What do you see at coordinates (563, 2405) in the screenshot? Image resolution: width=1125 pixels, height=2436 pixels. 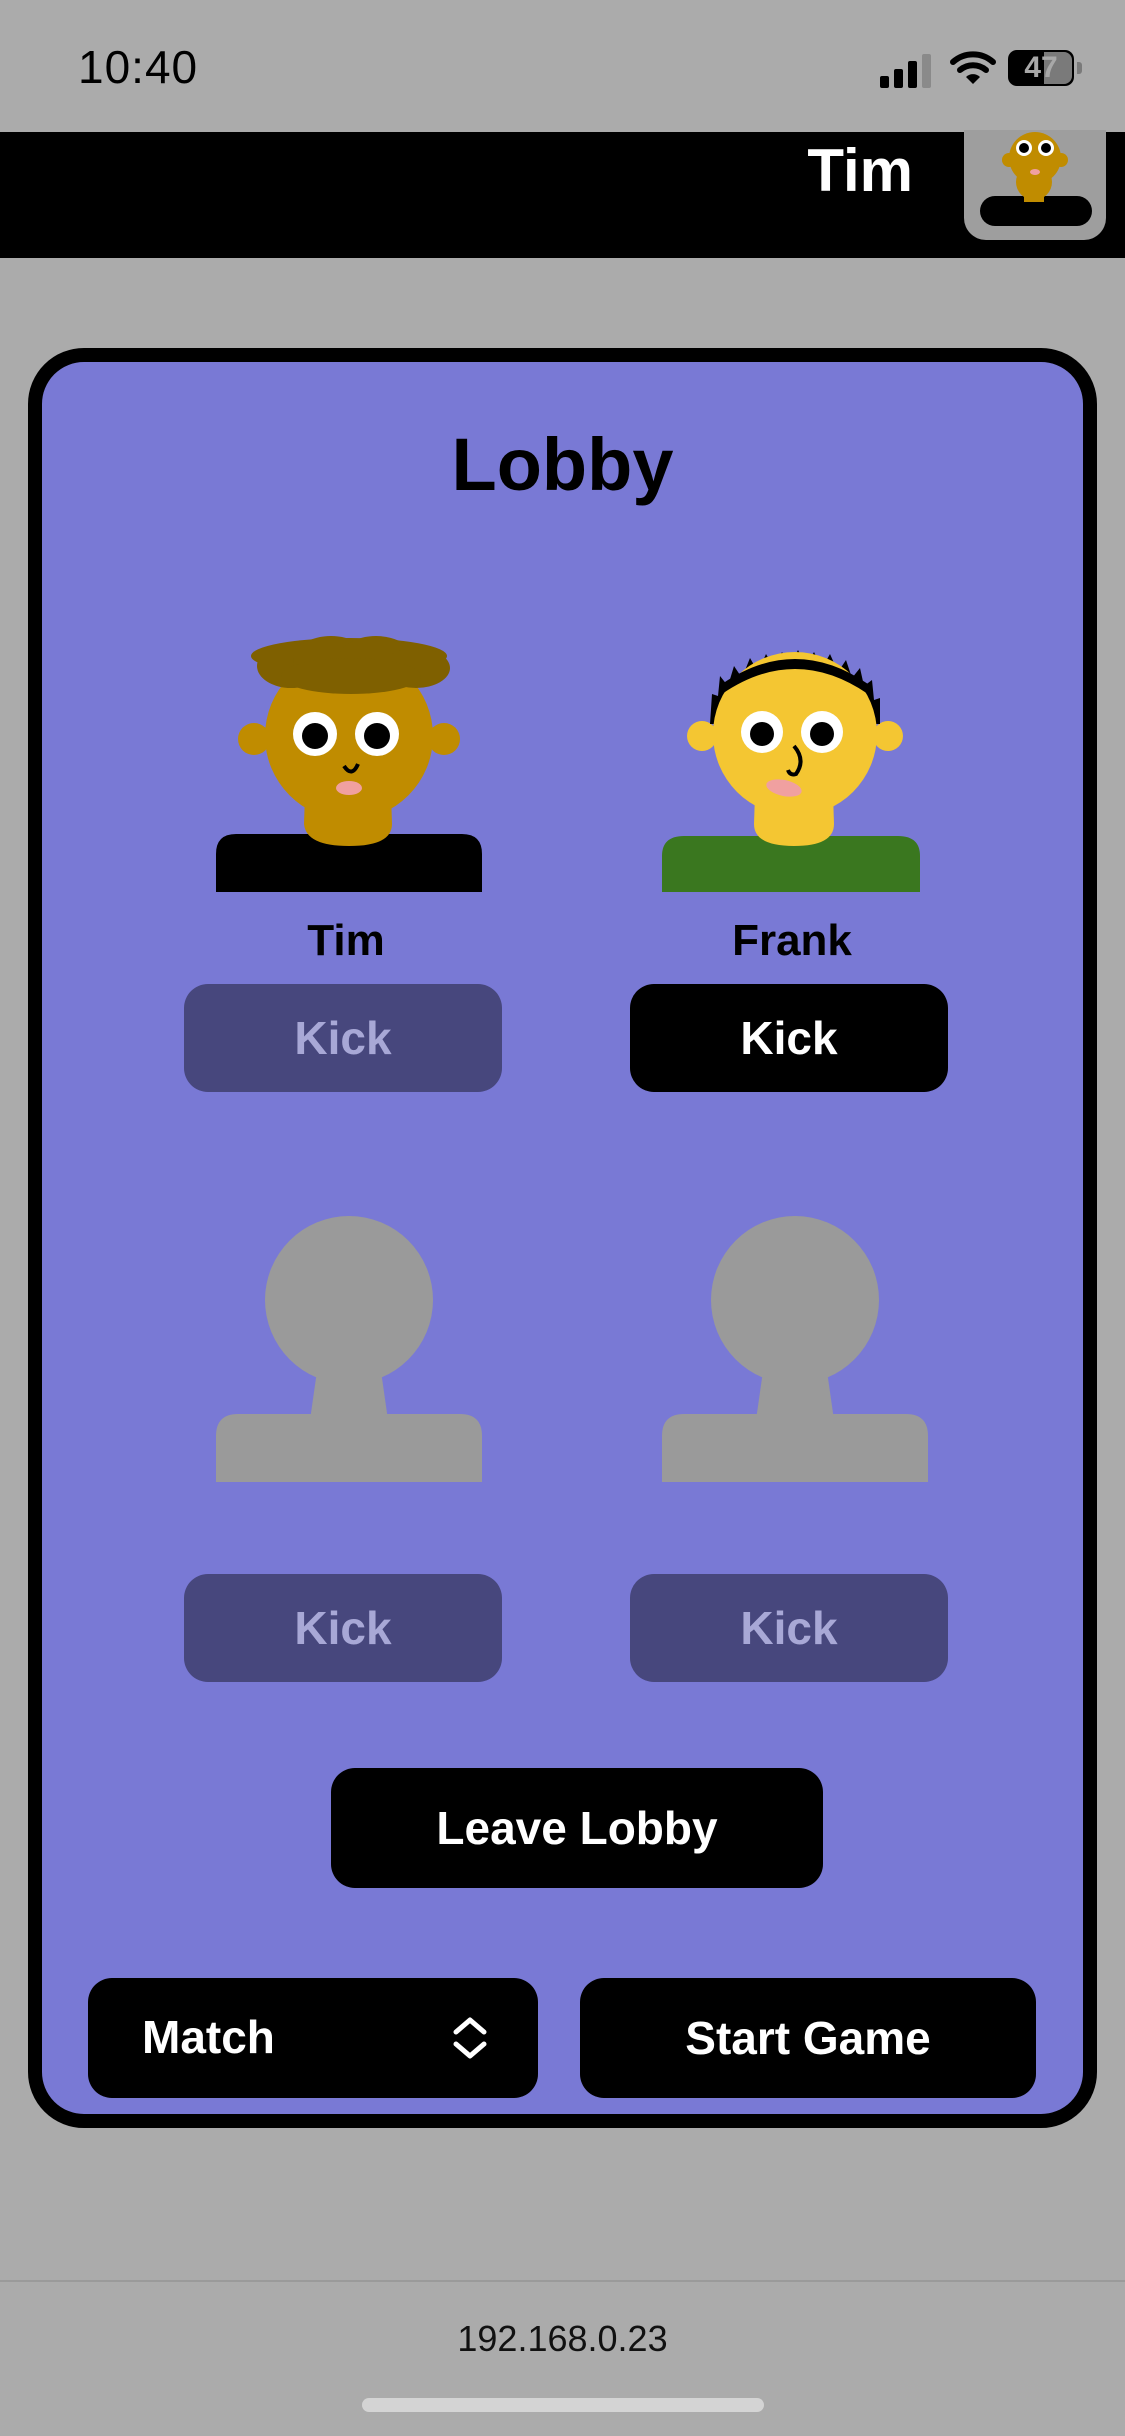 I see `home-indicator` at bounding box center [563, 2405].